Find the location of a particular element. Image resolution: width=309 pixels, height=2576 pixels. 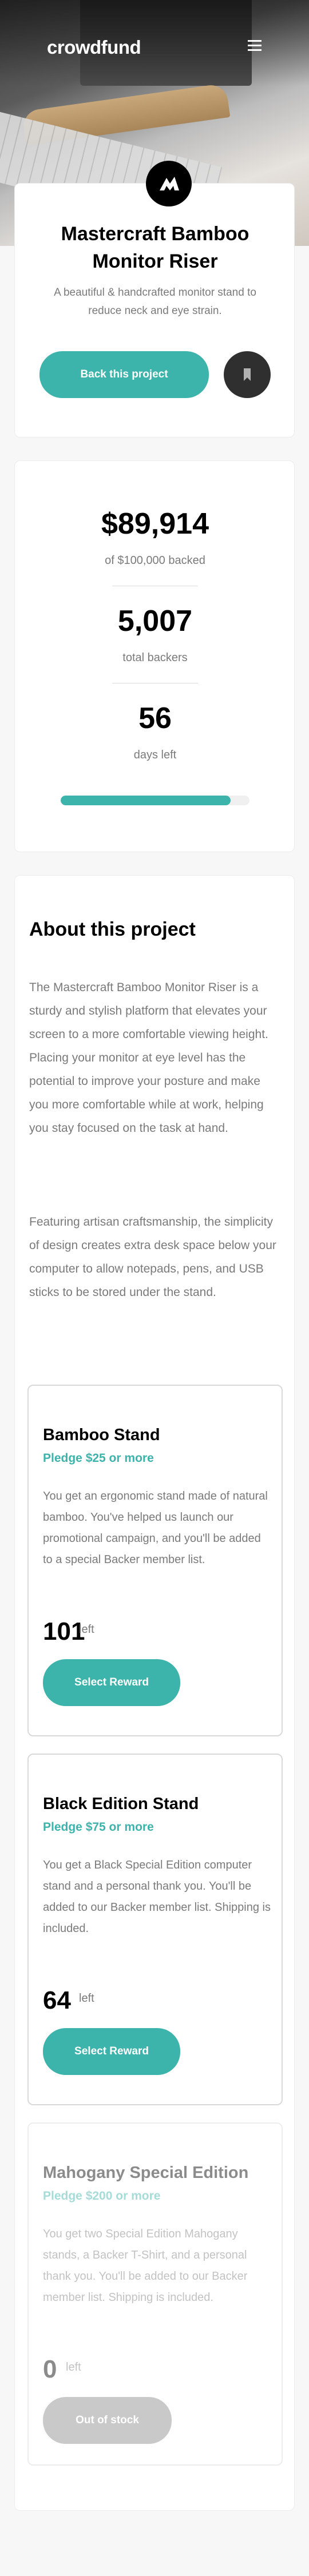

funding-progress-fill is located at coordinates (146, 801).